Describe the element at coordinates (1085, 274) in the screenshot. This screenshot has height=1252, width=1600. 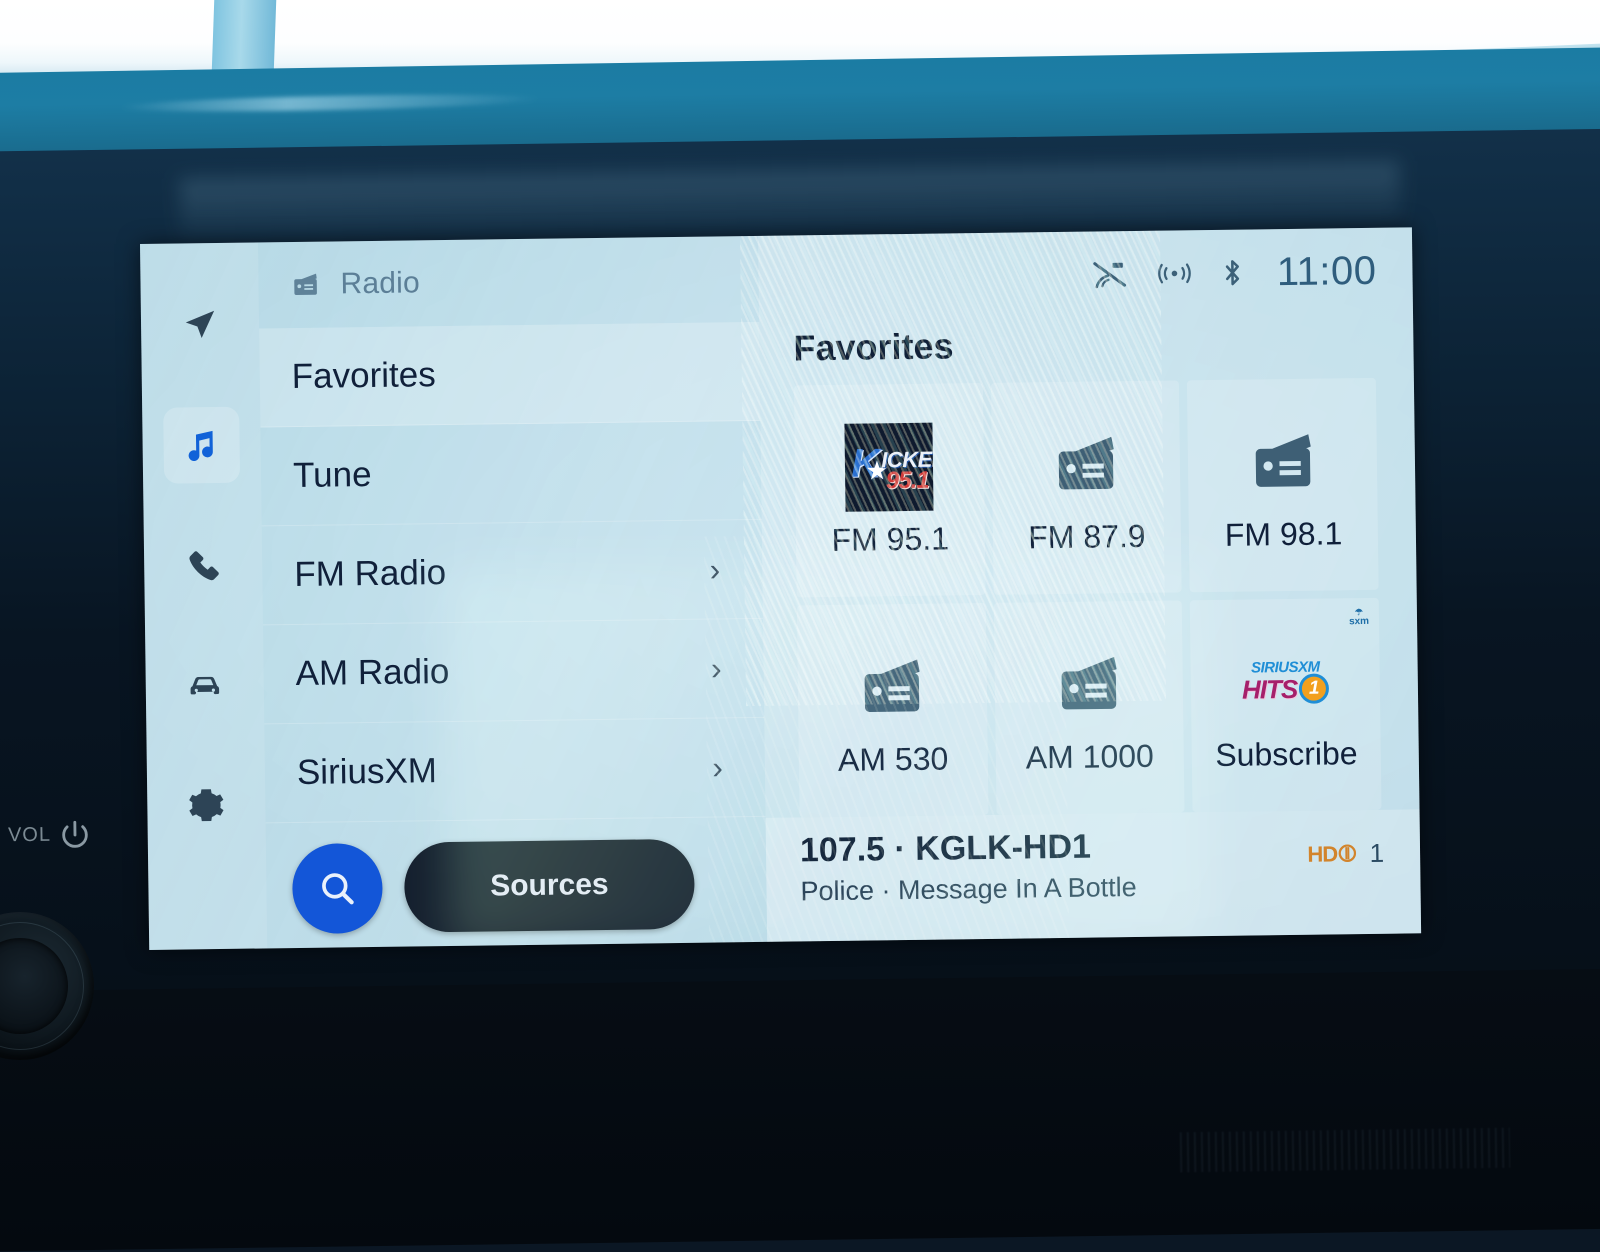
I see `status-bar: 11:00` at that location.